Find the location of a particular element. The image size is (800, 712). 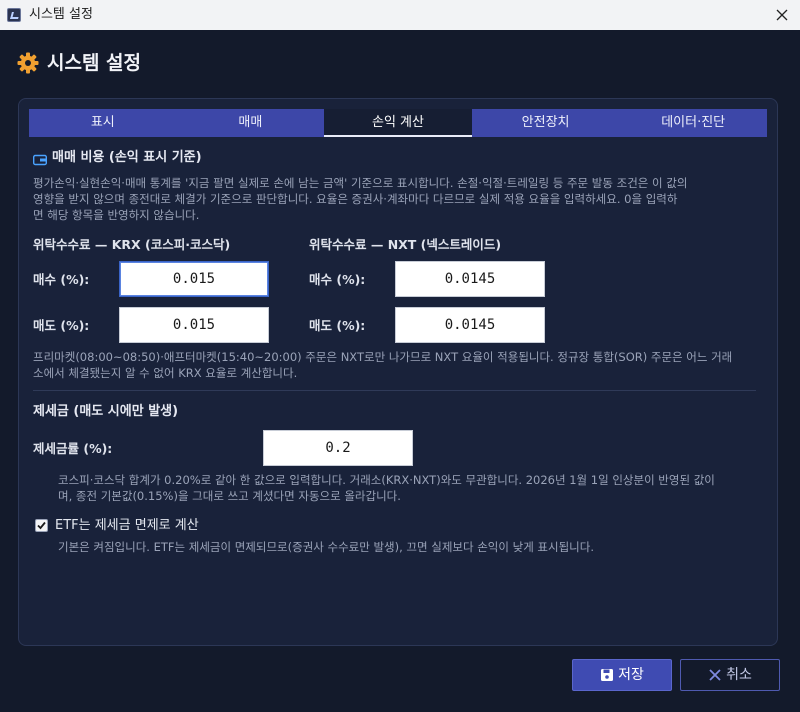

floppy-icon is located at coordinates (607, 675).